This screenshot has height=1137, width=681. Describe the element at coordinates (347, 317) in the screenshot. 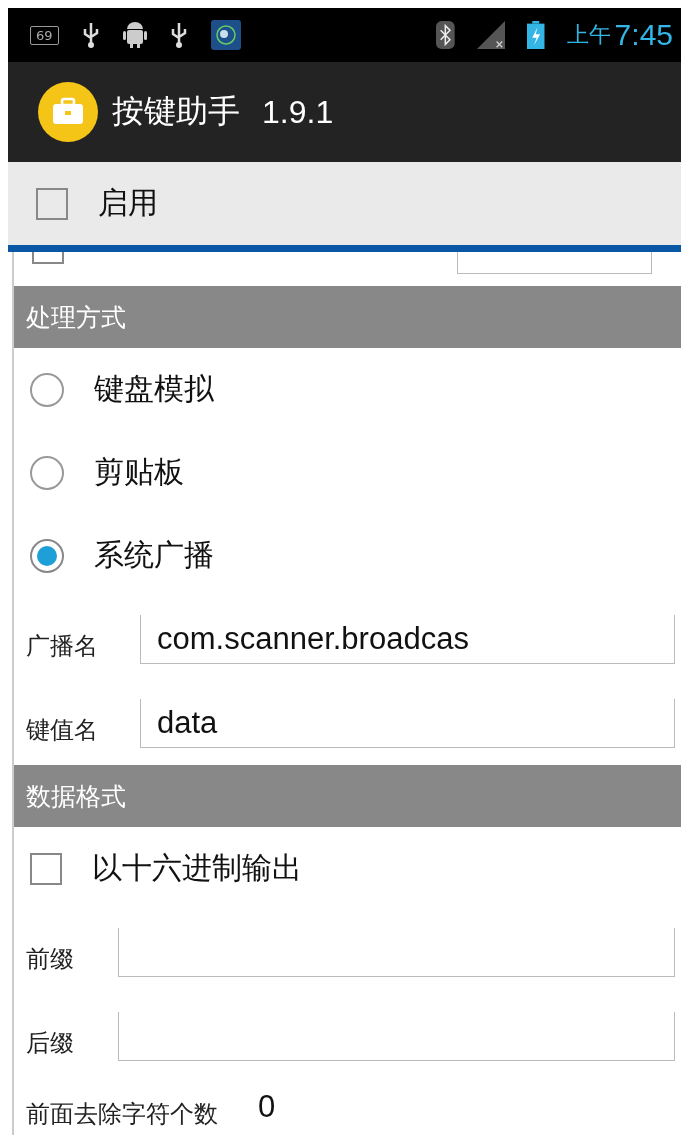

I see `section-header: 处理方式` at that location.